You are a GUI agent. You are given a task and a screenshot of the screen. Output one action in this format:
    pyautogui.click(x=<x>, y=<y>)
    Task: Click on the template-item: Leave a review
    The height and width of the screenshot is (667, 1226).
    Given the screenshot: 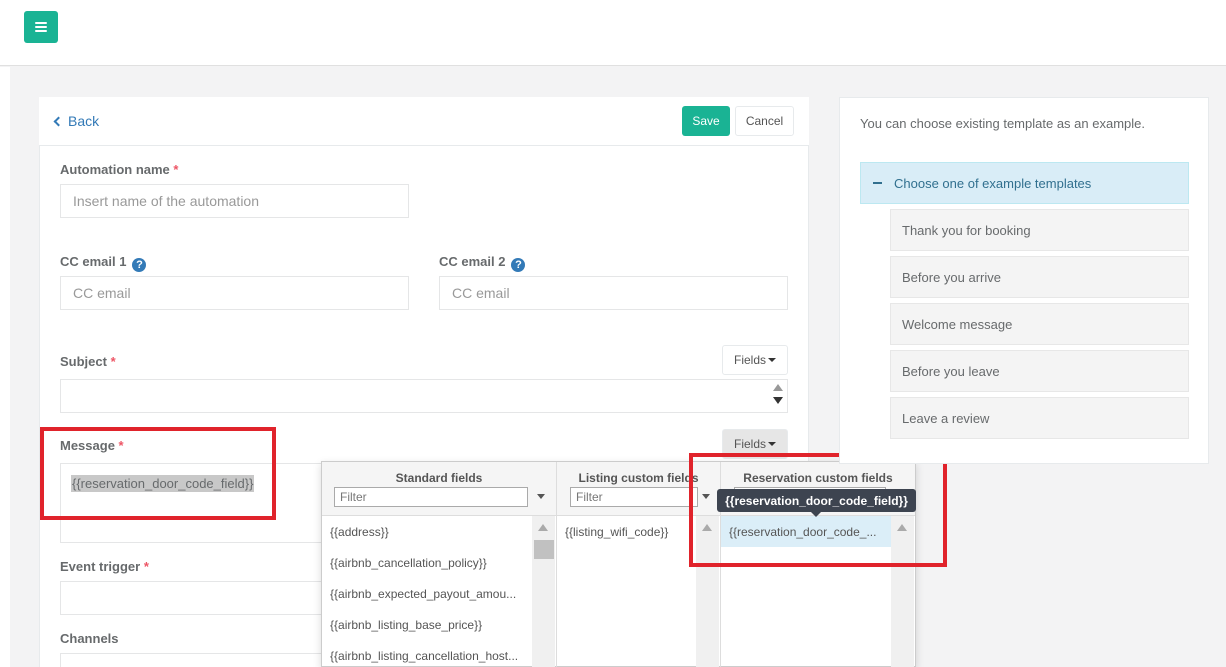 What is the action you would take?
    pyautogui.click(x=1039, y=418)
    